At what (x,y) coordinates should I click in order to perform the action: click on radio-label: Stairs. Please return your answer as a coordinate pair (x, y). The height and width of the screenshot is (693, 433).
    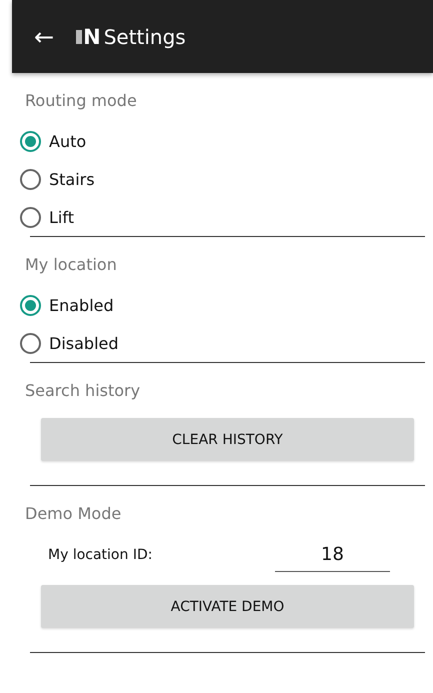
    Looking at the image, I should click on (72, 179).